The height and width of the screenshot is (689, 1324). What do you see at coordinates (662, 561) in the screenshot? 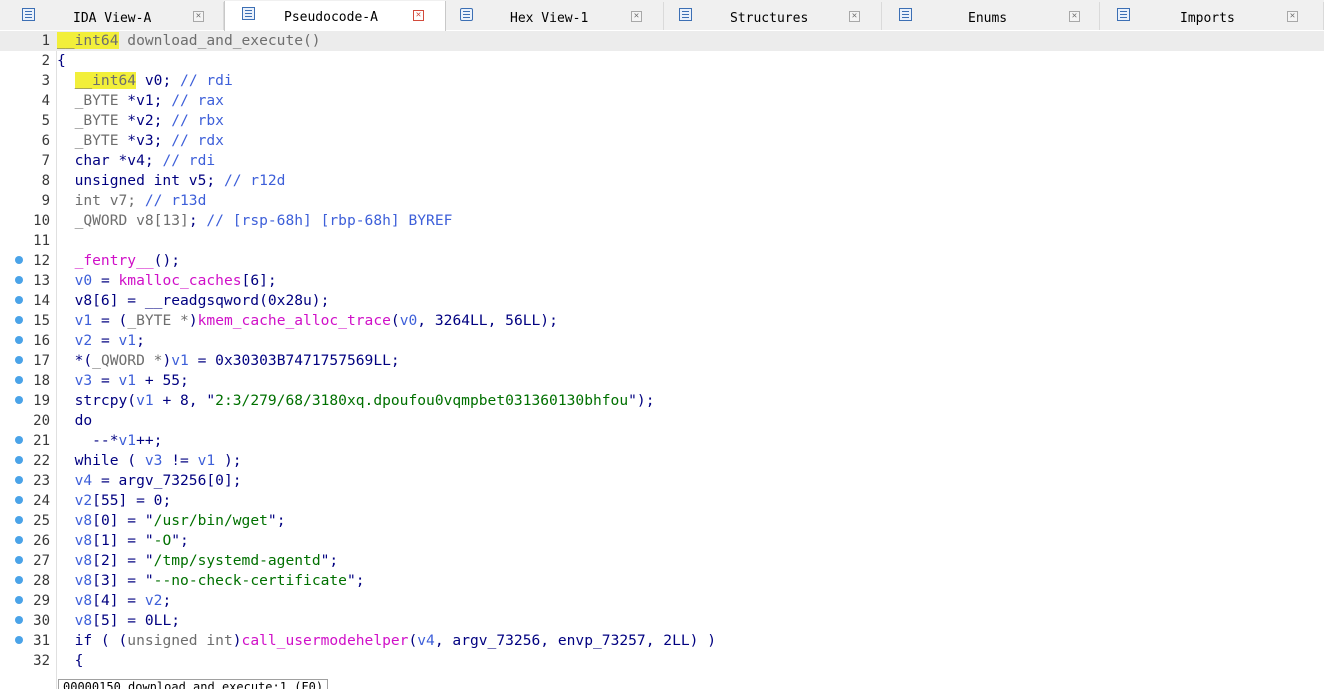
I see `code-line: 27 v8[2] = "/tmp/systemd-agentd";` at bounding box center [662, 561].